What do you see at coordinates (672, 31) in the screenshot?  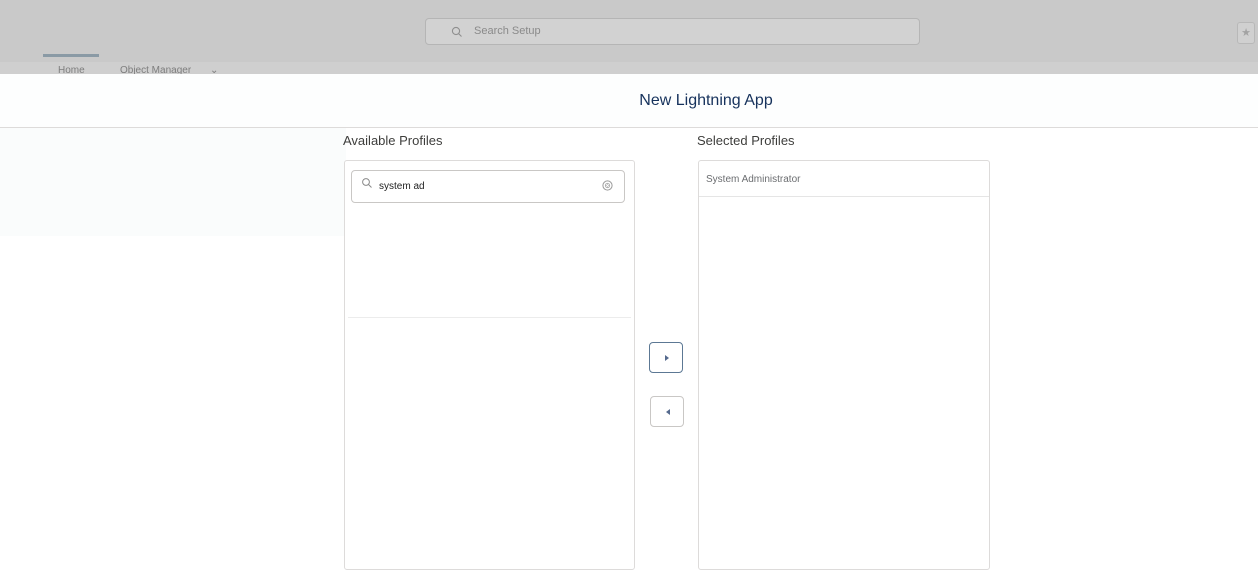 I see `setup-search-input: Search Setup` at bounding box center [672, 31].